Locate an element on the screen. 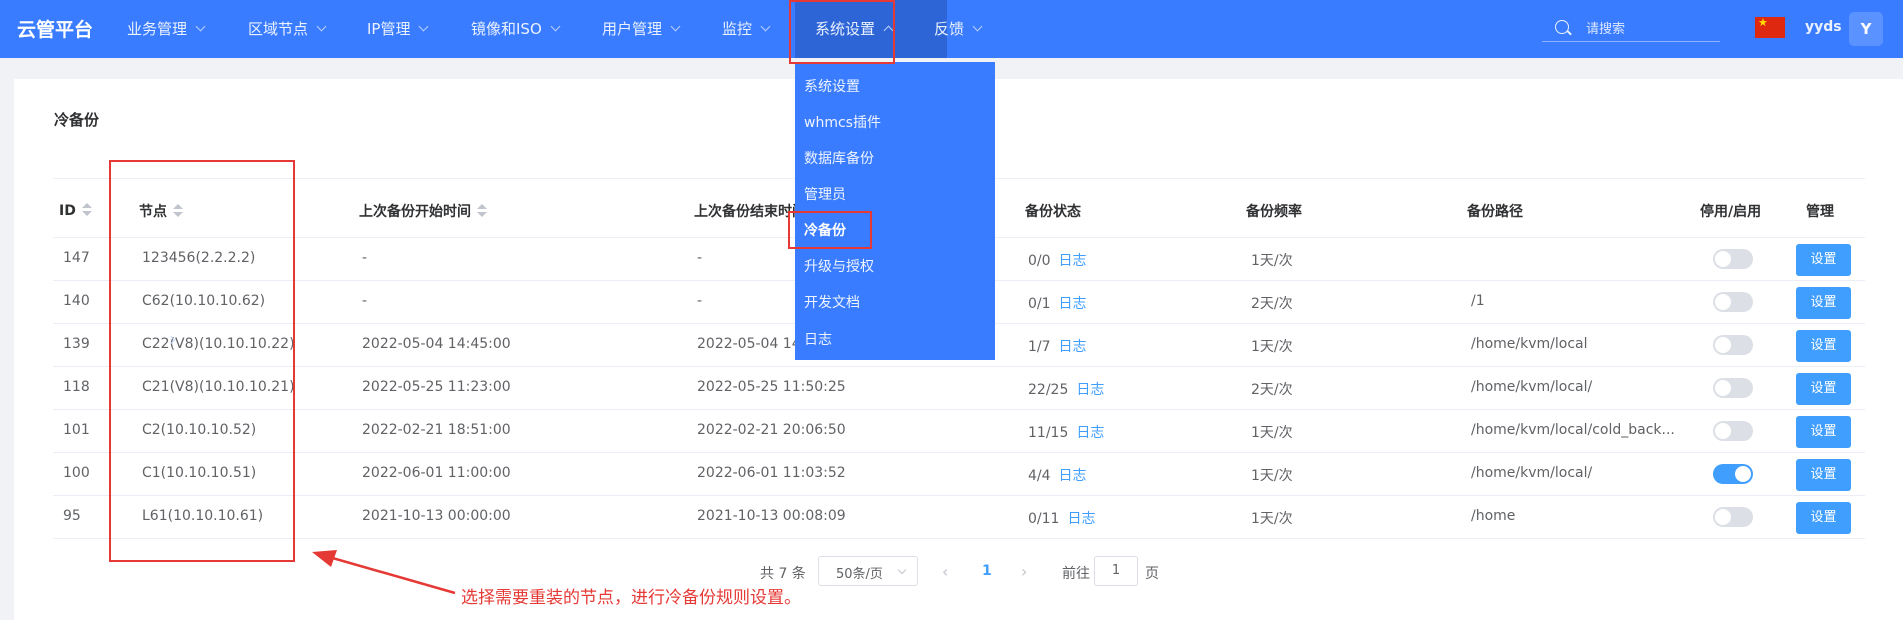  annotation-text: 选择需要重装的节点，进行冷备份规则设置。 is located at coordinates (631, 598).